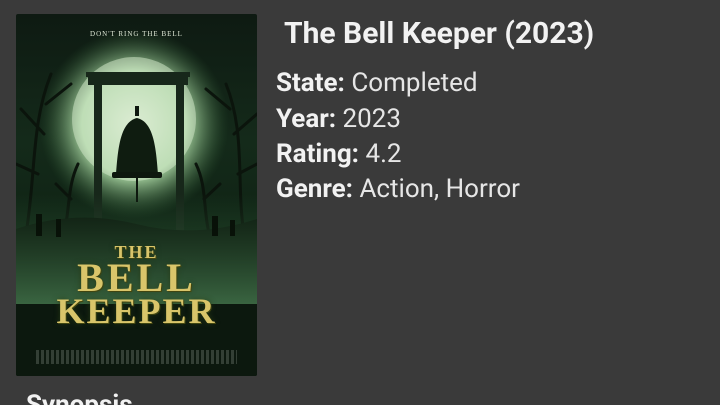 The height and width of the screenshot is (405, 720). I want to click on poster-title-keeper: KEEPER, so click(136, 311).